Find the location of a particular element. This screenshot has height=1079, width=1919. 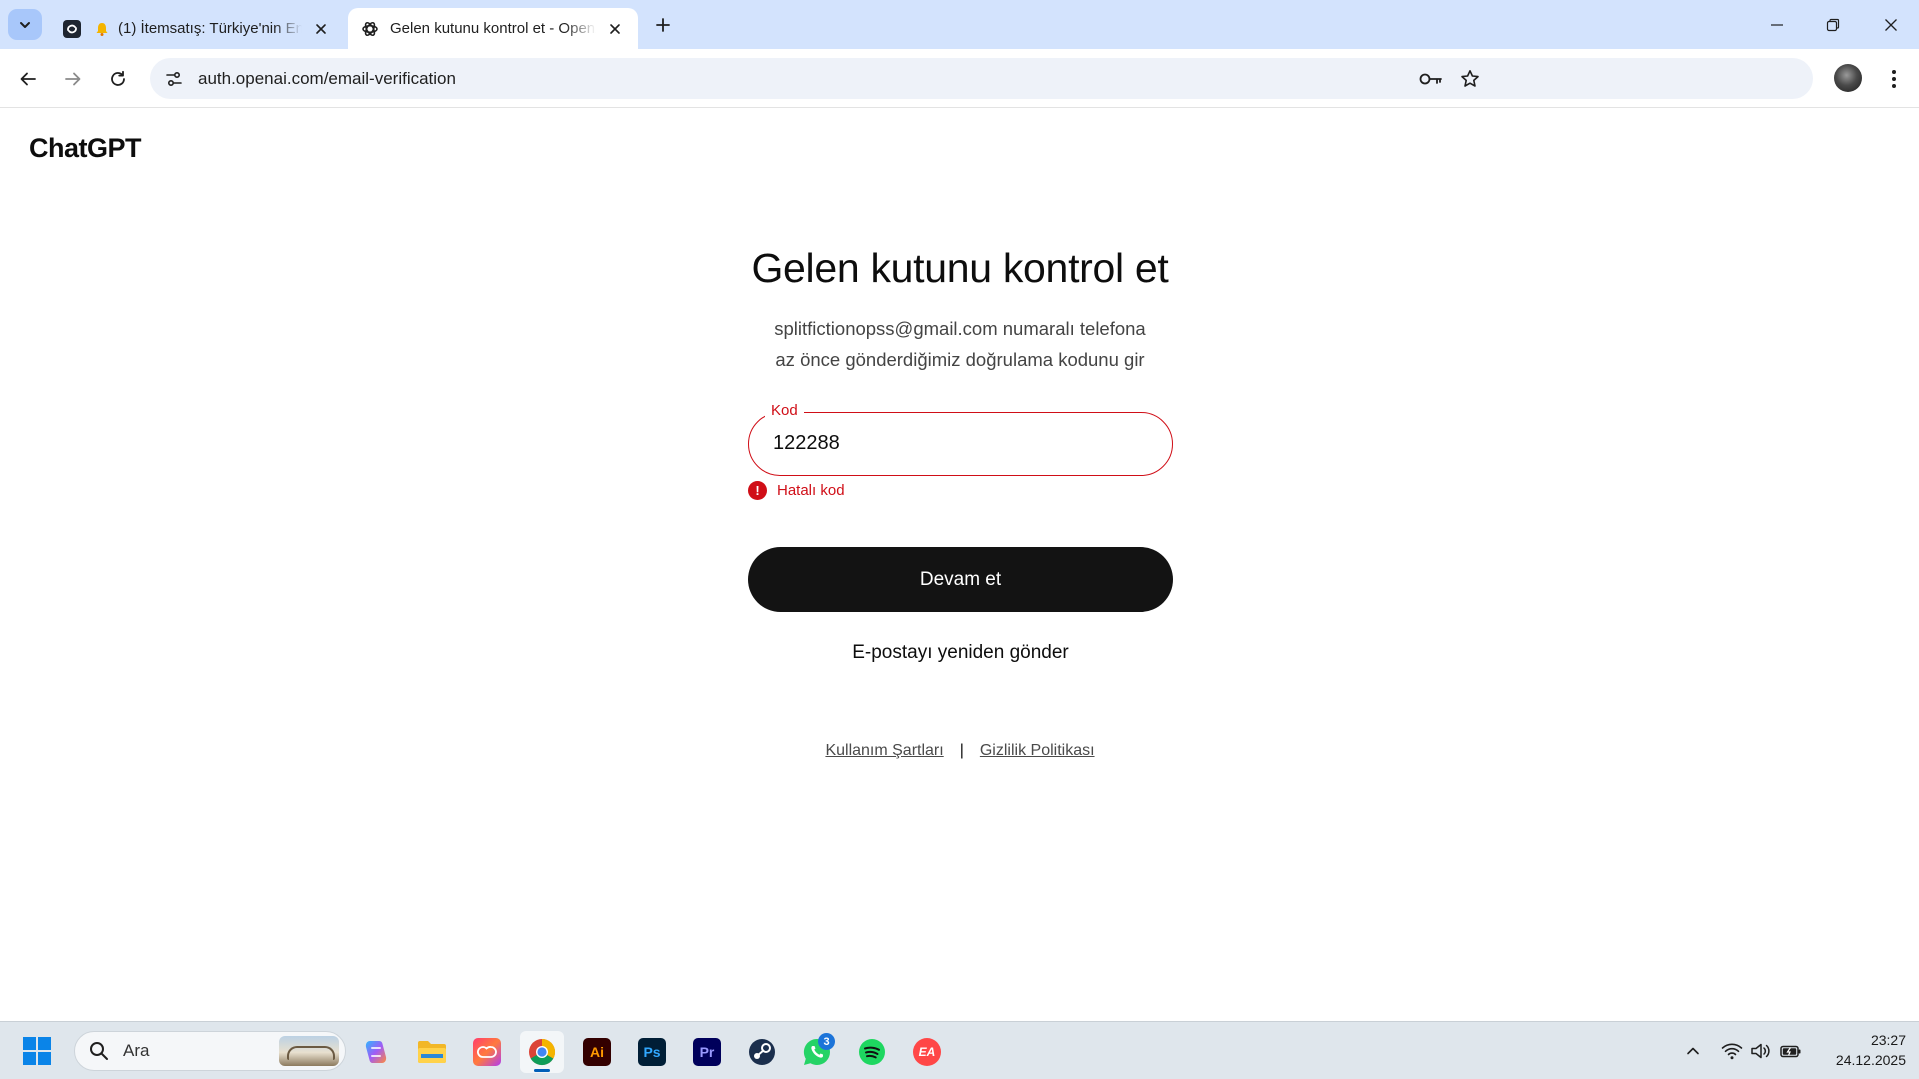

arrow-left-icon is located at coordinates (28, 79).